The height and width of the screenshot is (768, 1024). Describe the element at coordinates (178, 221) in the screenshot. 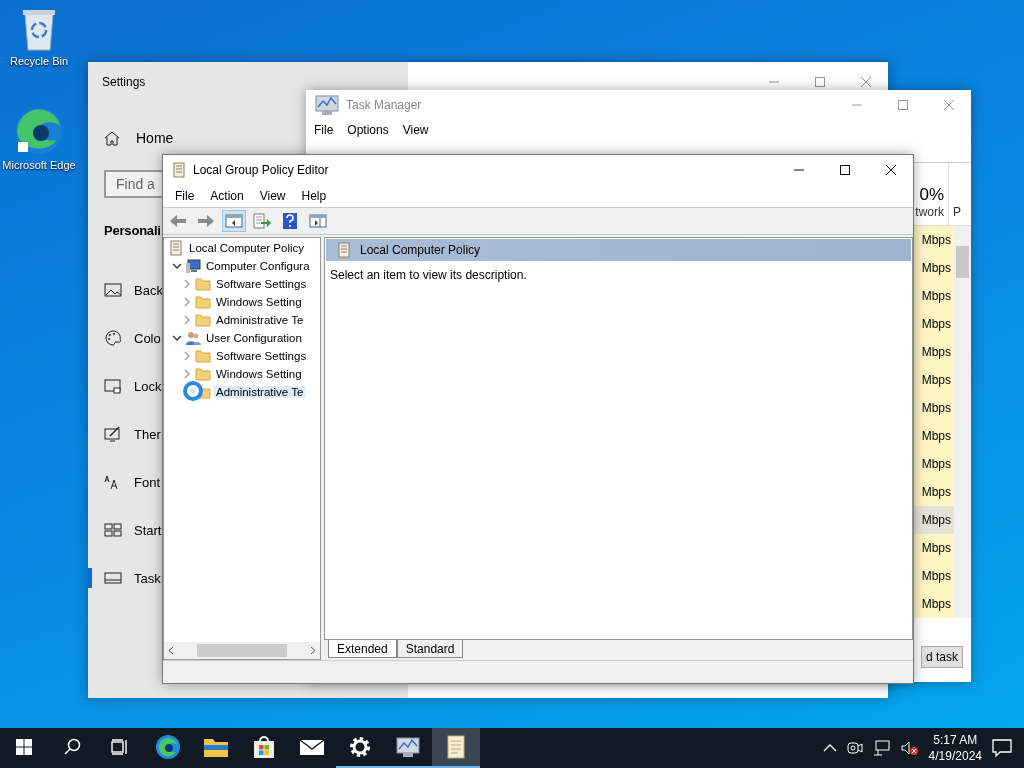

I see `back-arrow-icon` at that location.